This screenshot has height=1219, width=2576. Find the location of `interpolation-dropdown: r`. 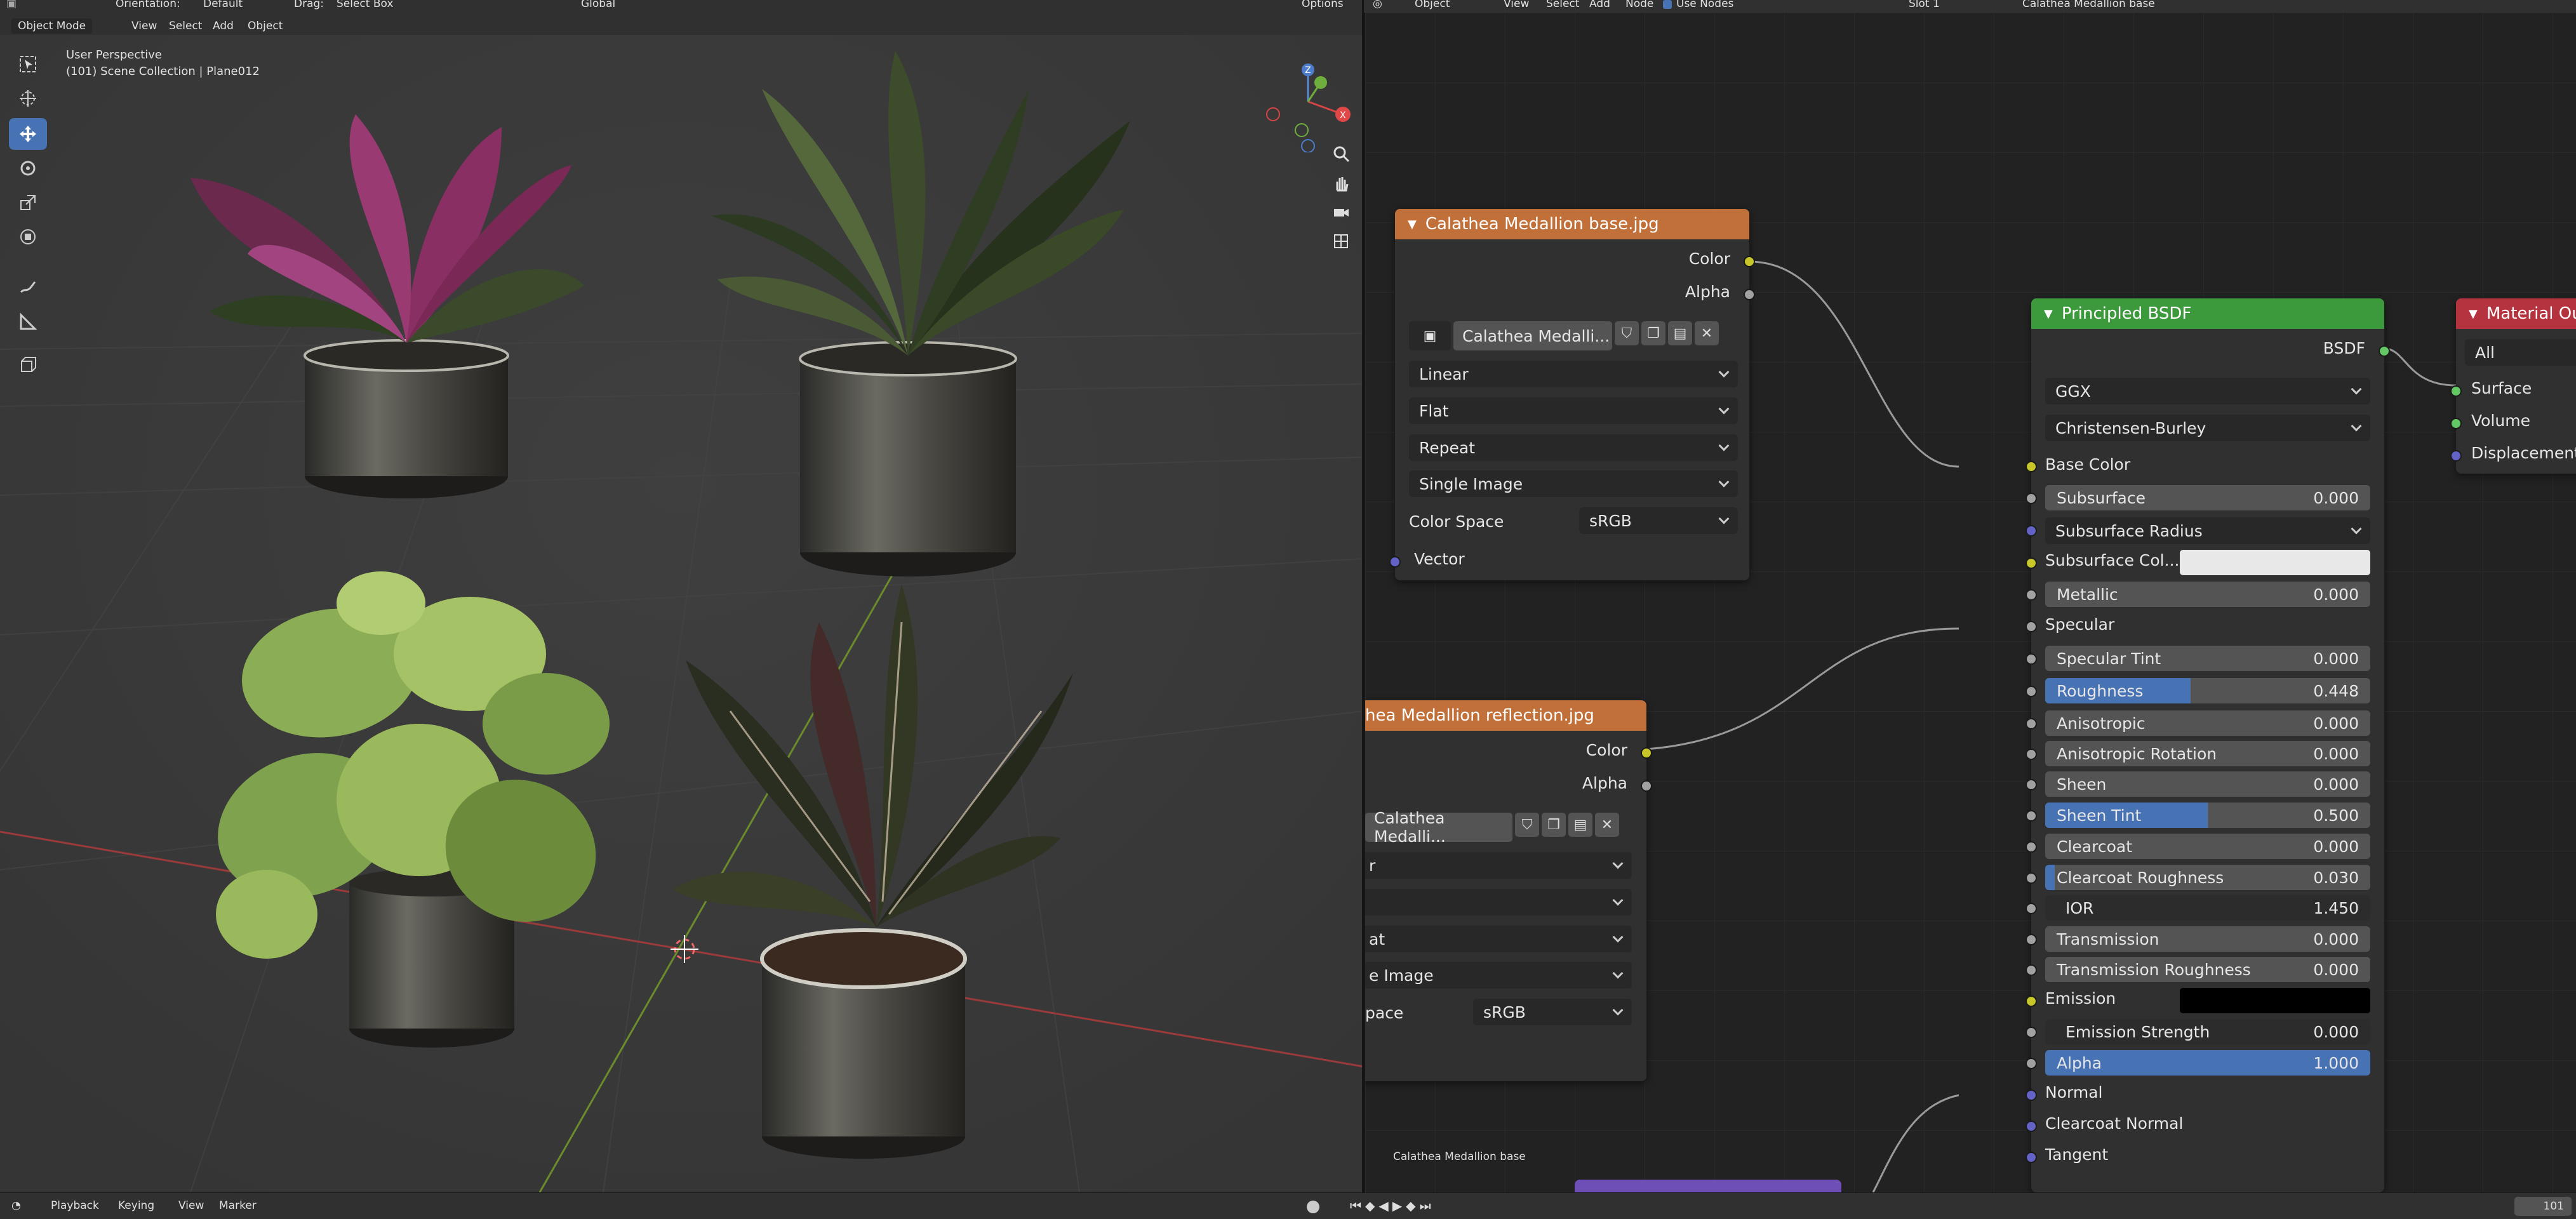

interpolation-dropdown: r is located at coordinates (1498, 865).